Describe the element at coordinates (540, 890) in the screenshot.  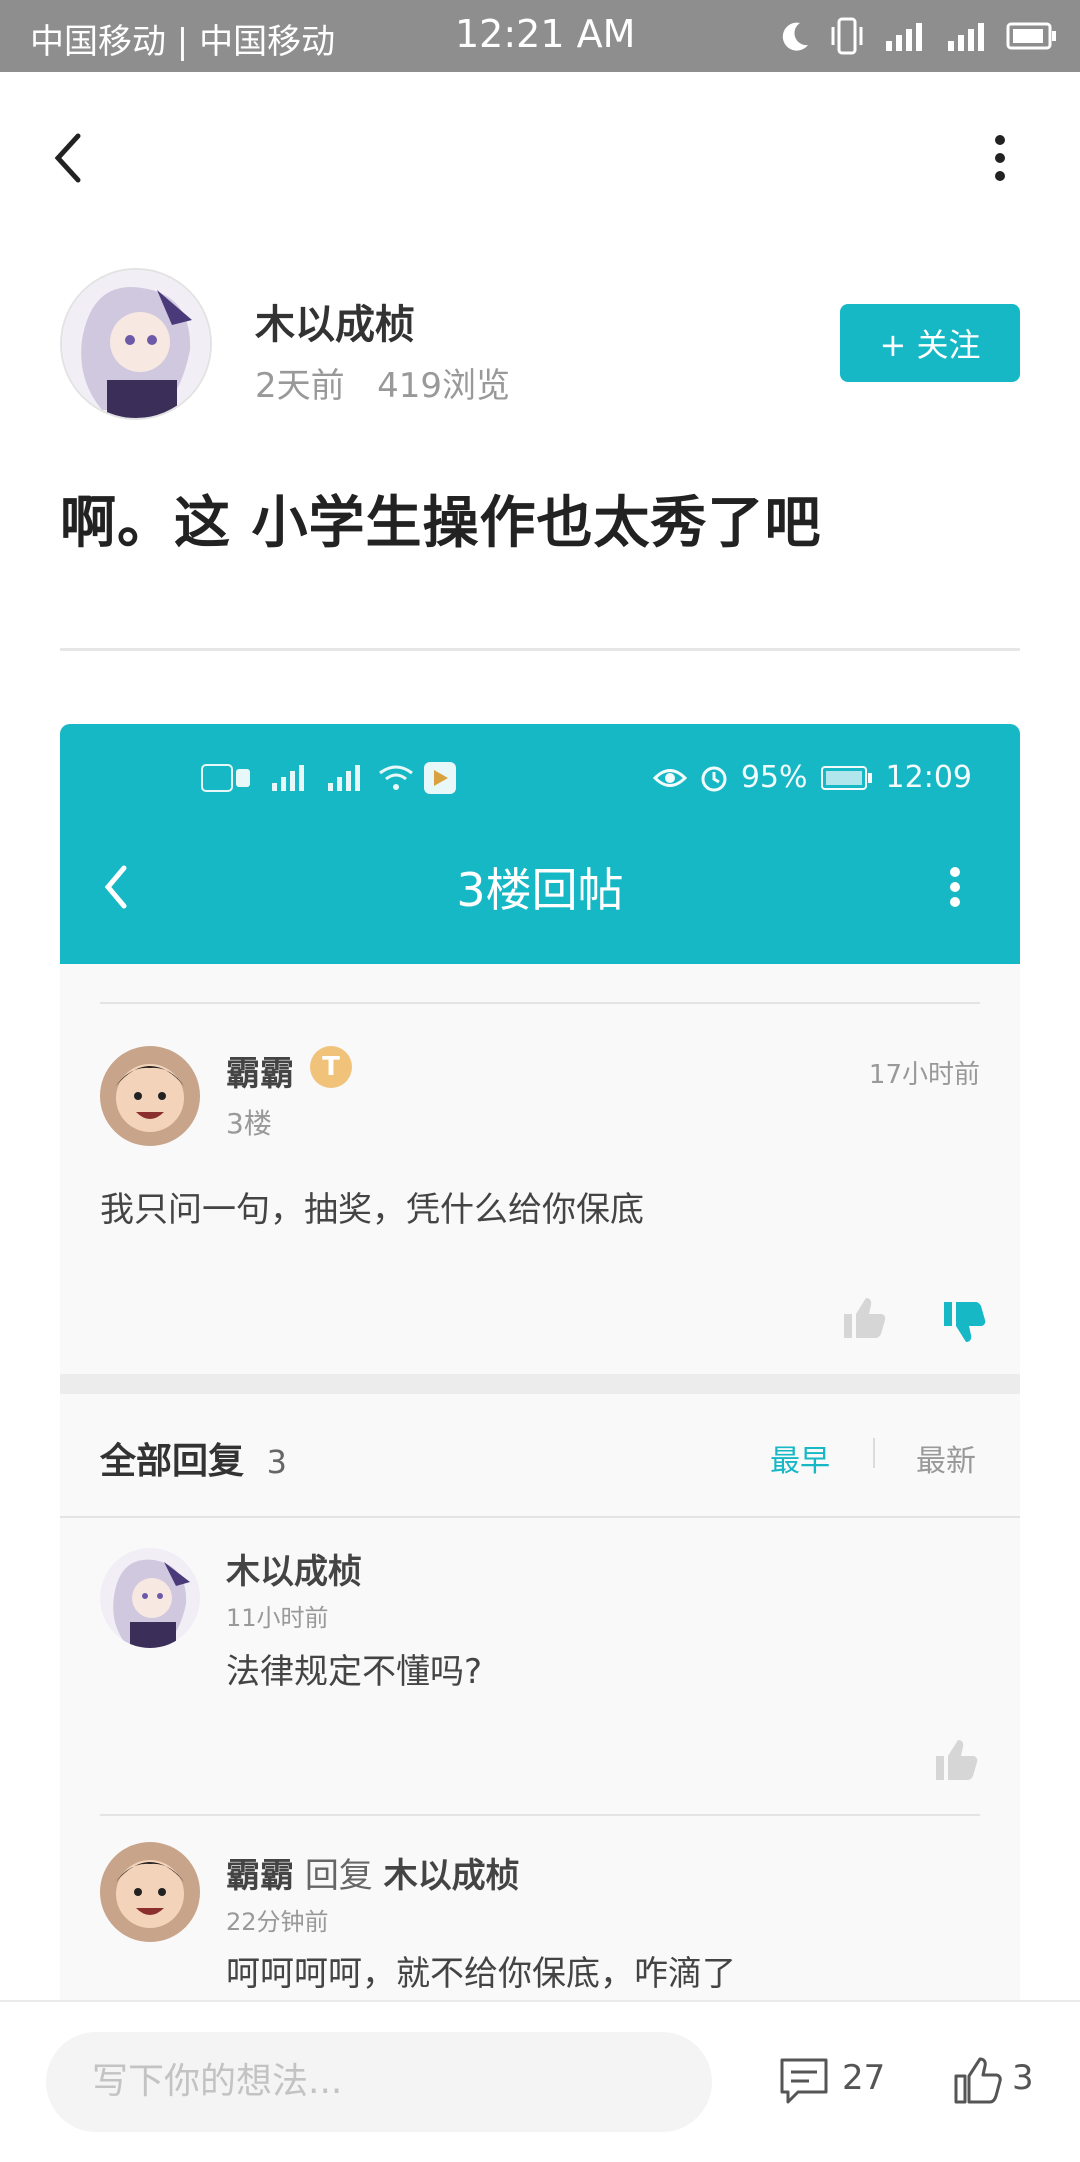
I see `screenshot-title: 3楼回帖` at that location.